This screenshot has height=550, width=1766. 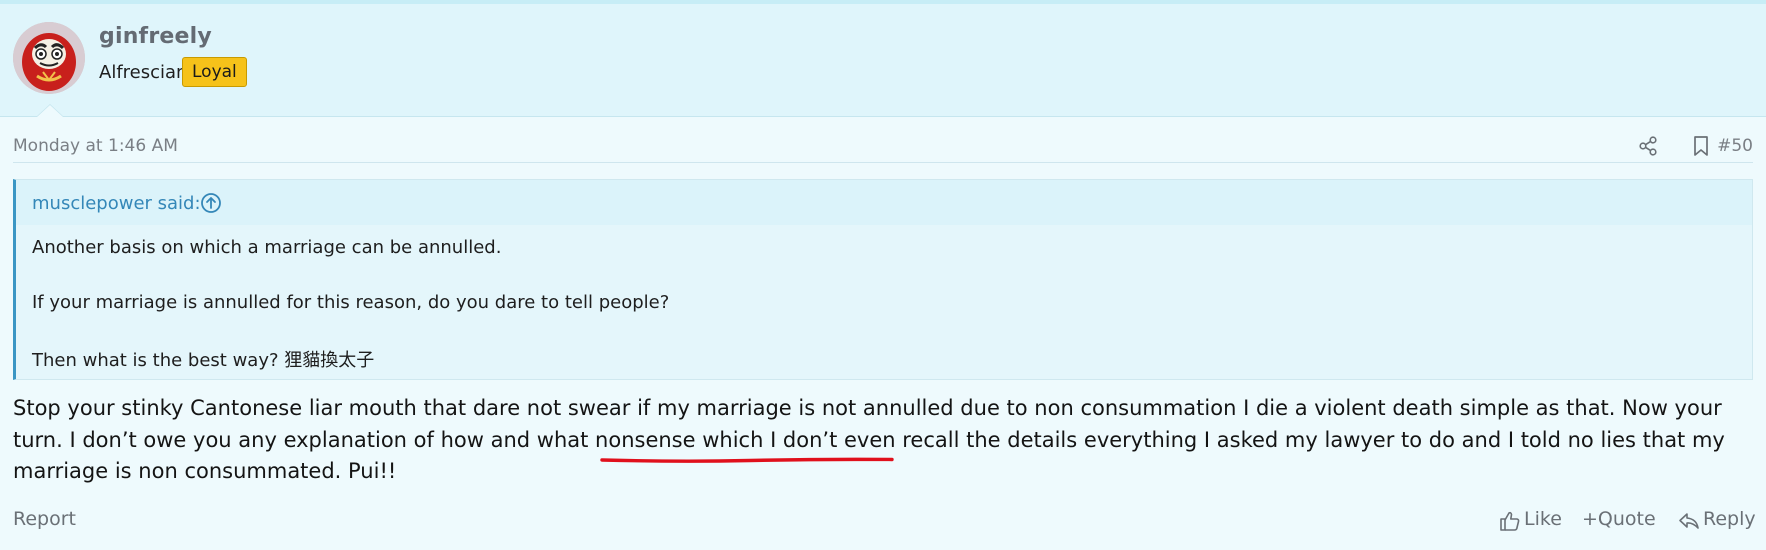 What do you see at coordinates (1510, 521) in the screenshot?
I see `thumbs-up-icon` at bounding box center [1510, 521].